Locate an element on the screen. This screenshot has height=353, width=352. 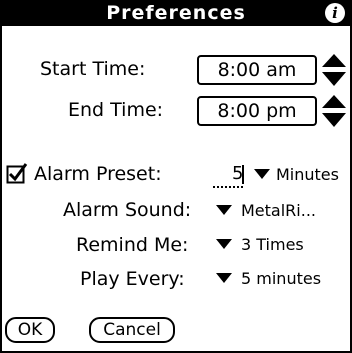
cancel-button: Cancel is located at coordinates (132, 330).